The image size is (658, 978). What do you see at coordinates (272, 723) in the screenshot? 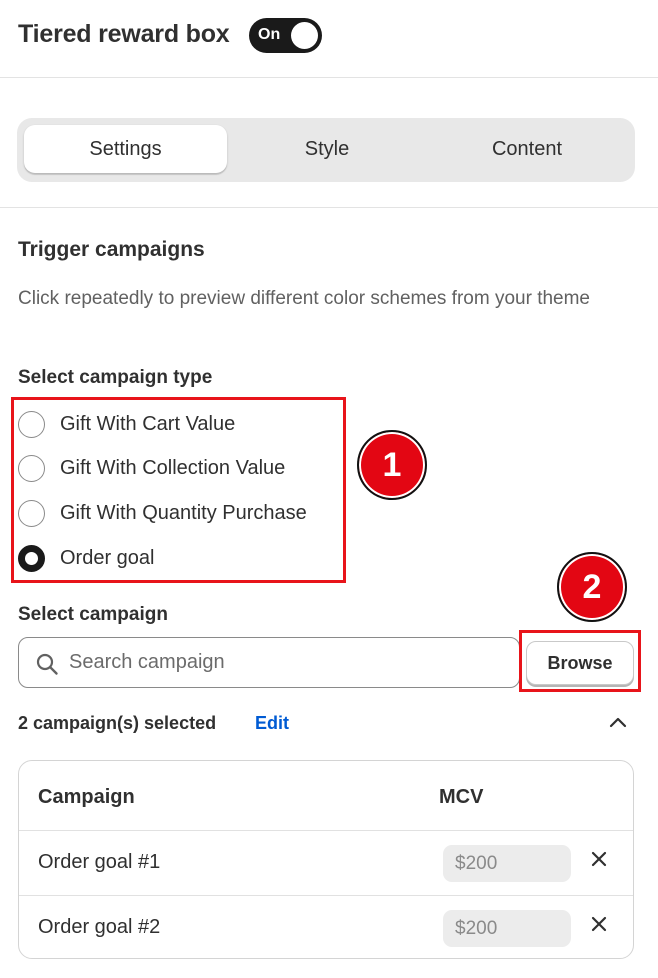
I see `edit-link: Edit` at bounding box center [272, 723].